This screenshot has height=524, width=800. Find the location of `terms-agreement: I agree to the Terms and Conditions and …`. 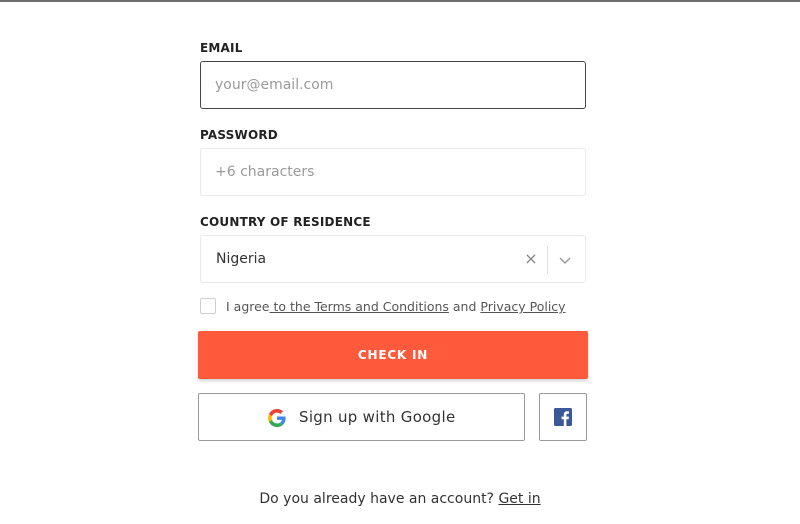

terms-agreement: I agree to the Terms and Conditions and … is located at coordinates (394, 306).